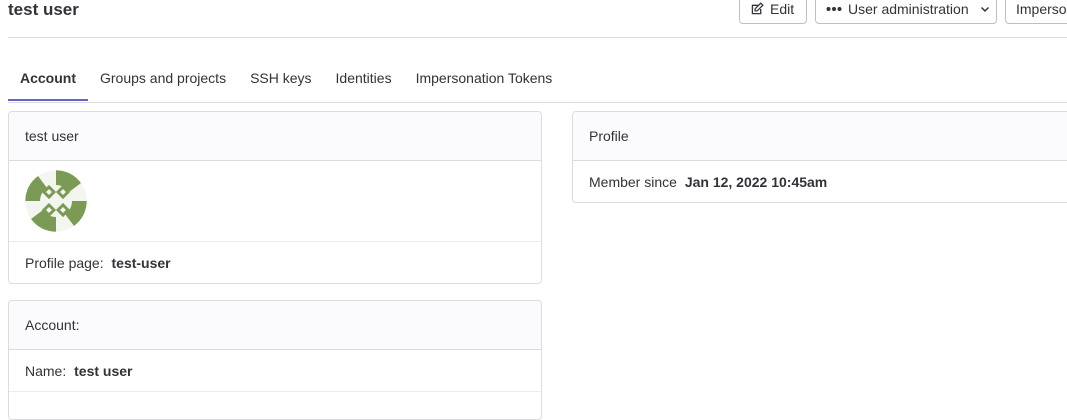 This screenshot has width=1067, height=420. What do you see at coordinates (275, 136) in the screenshot?
I see `user-profile-card-title: test user` at bounding box center [275, 136].